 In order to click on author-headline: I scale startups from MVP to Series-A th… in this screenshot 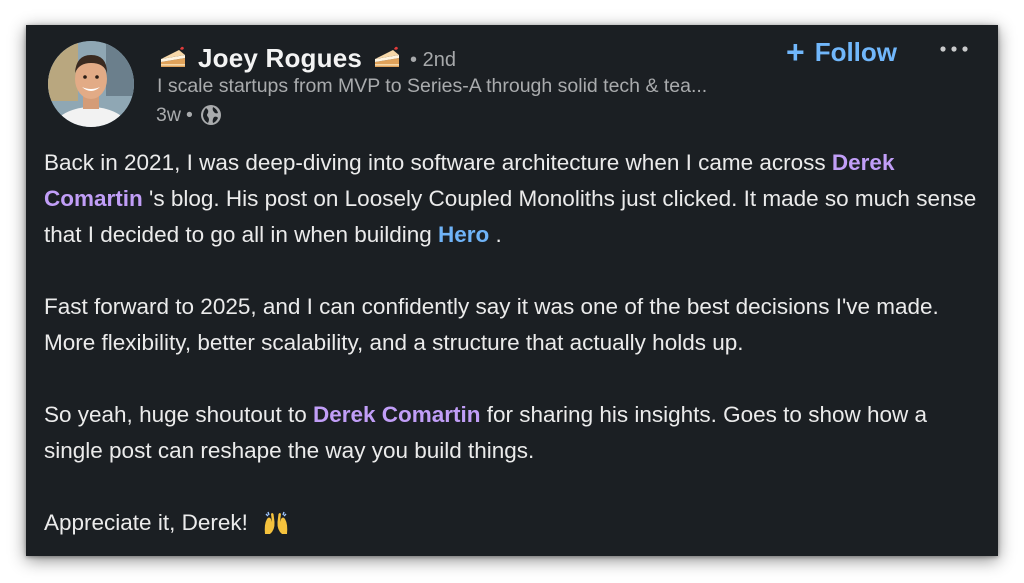, I will do `click(432, 86)`.